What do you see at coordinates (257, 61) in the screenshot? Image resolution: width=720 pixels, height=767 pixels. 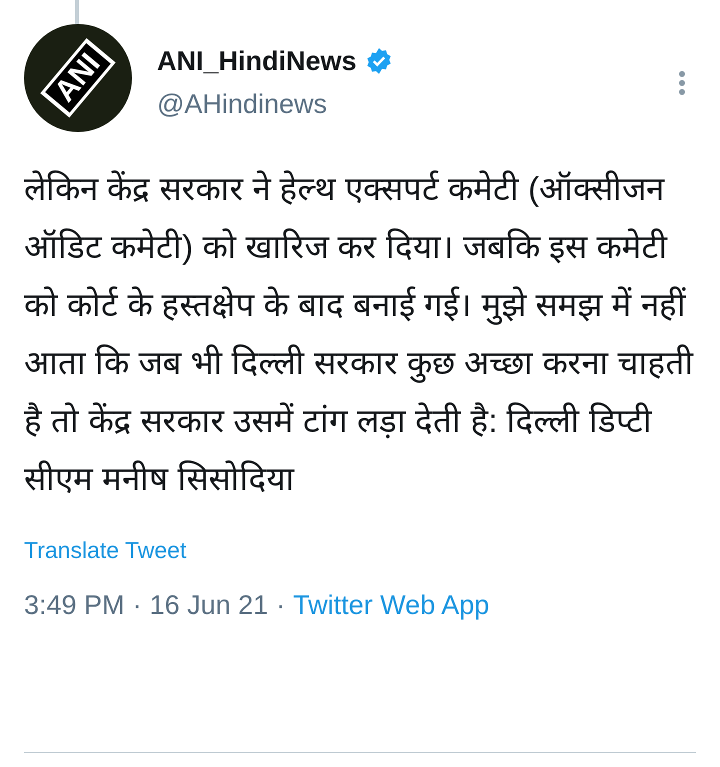 I see `account-name: ANI_HindiNews` at bounding box center [257, 61].